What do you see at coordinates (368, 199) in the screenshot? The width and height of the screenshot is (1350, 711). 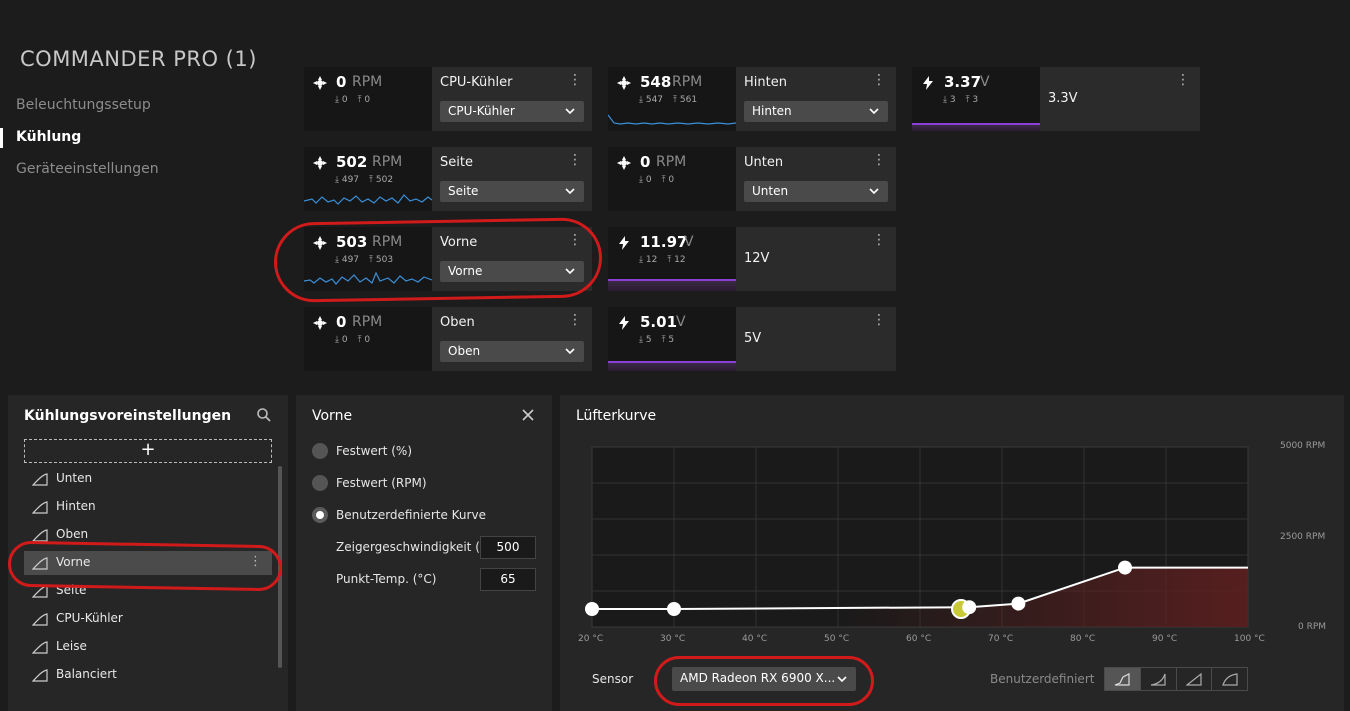 I see `rpm-sparkline` at bounding box center [368, 199].